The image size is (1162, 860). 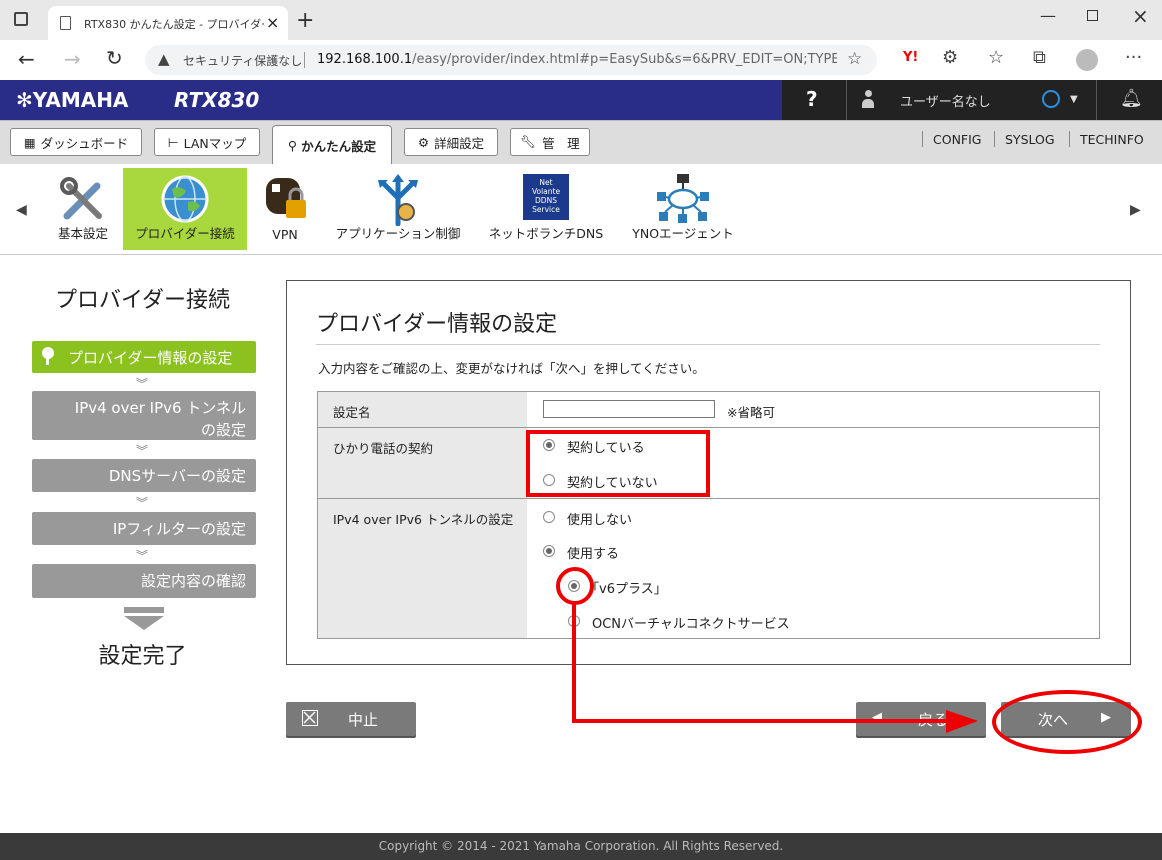 What do you see at coordinates (339, 146) in the screenshot?
I see `tab-label: かんたん設定` at bounding box center [339, 146].